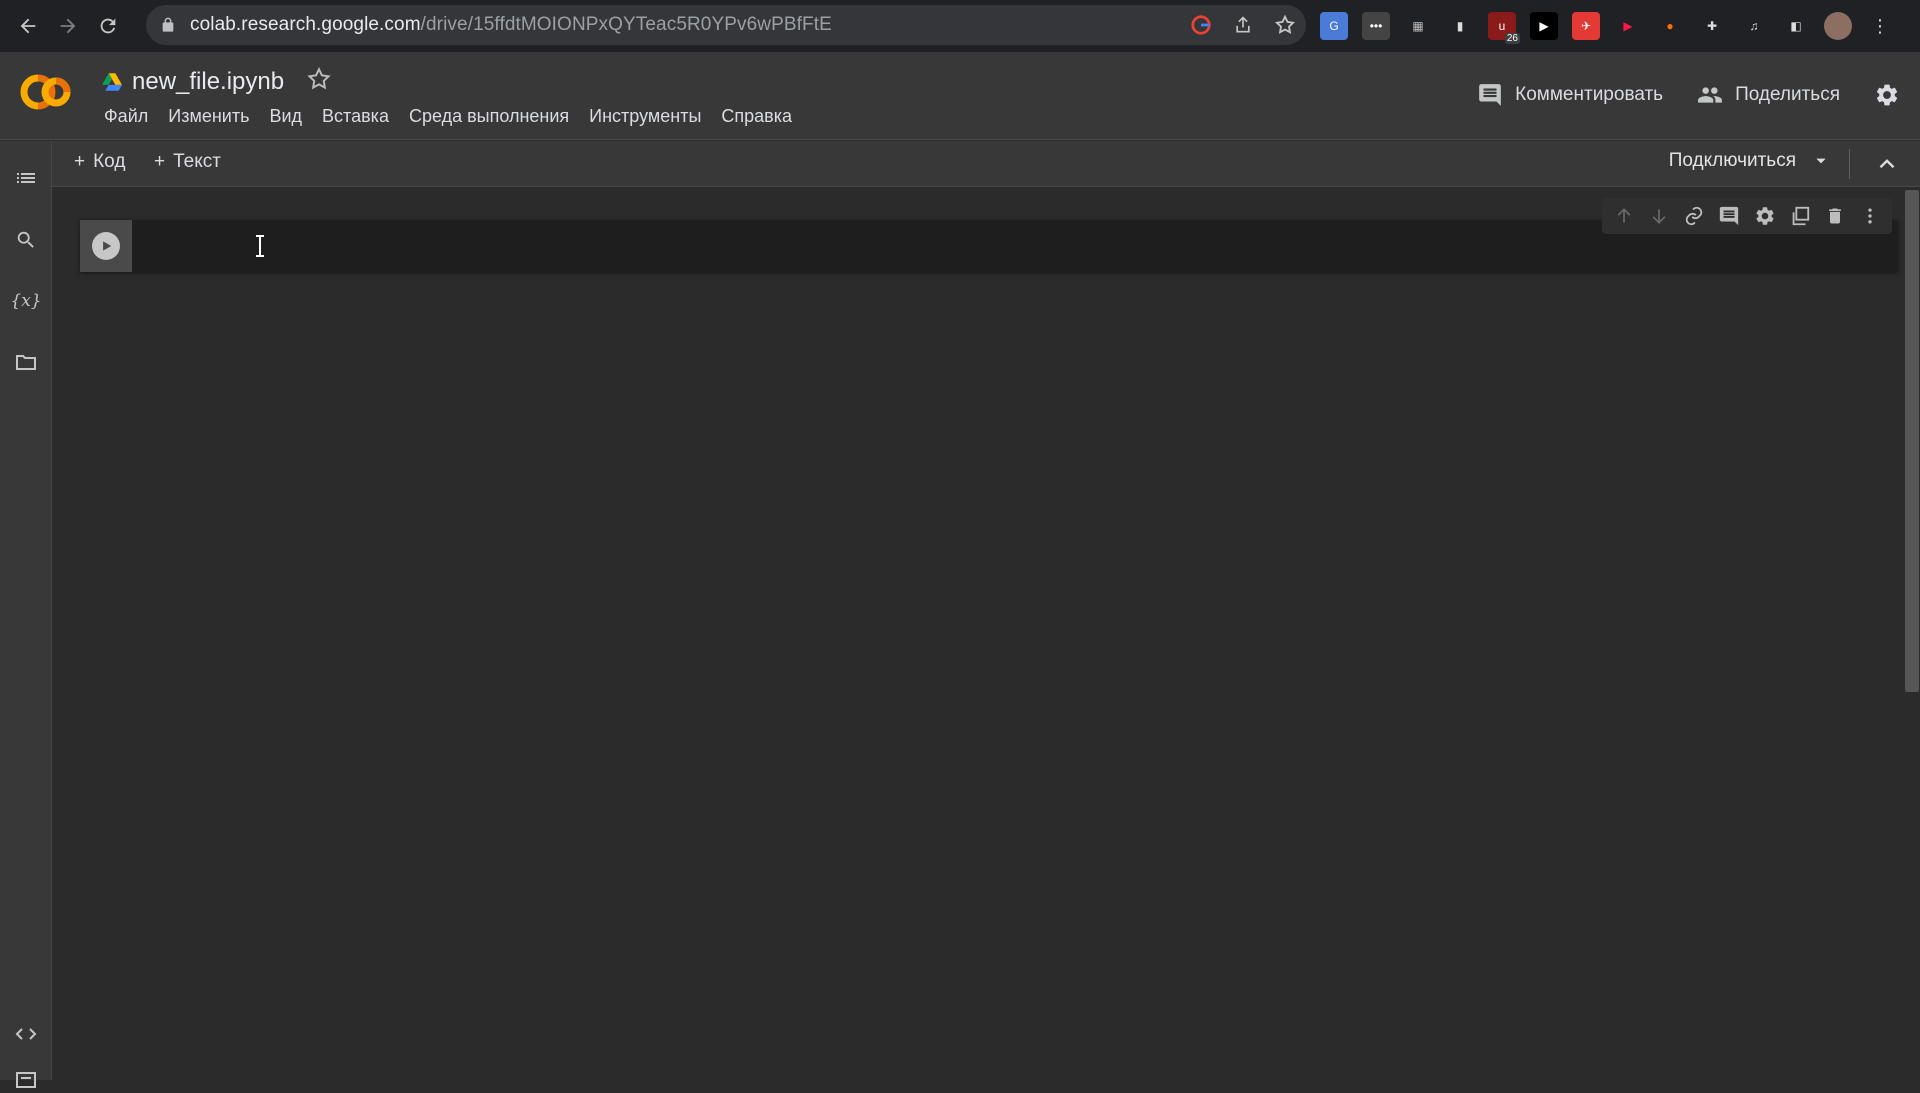  I want to click on variables-icon: {x}, so click(25, 301).